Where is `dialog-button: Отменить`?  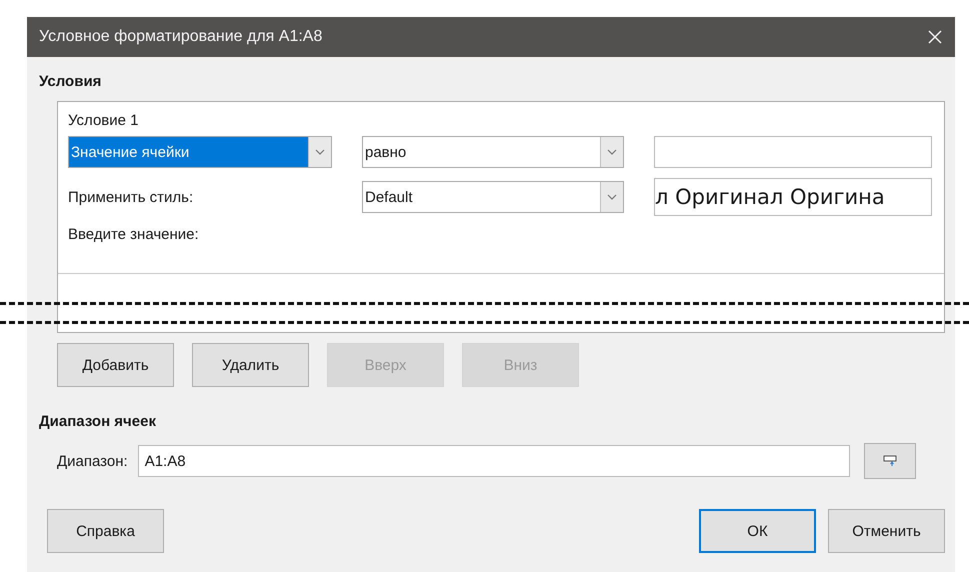
dialog-button: Отменить is located at coordinates (886, 531).